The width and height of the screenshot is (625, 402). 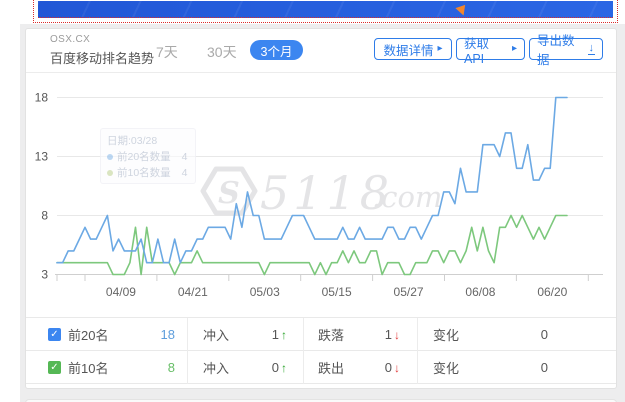 What do you see at coordinates (44, 275) in the screenshot?
I see `svg-text: 3` at bounding box center [44, 275].